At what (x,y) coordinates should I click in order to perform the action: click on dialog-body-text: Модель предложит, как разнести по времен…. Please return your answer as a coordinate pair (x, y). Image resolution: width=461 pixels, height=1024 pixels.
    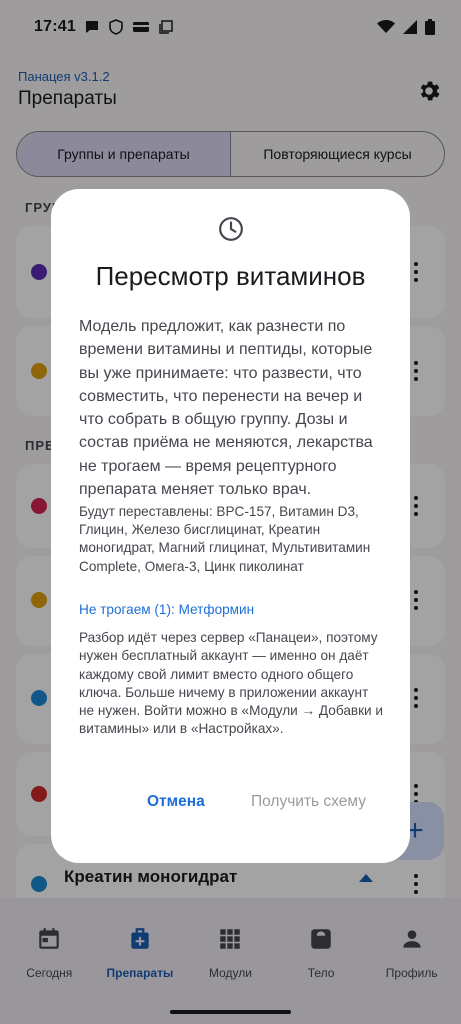
    Looking at the image, I should click on (226, 408).